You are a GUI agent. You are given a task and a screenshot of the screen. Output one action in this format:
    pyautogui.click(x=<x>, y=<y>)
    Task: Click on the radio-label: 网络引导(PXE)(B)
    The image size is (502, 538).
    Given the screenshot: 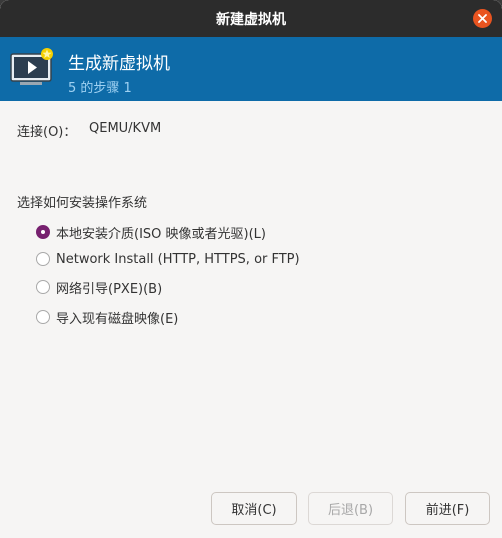 What is the action you would take?
    pyautogui.click(x=109, y=289)
    